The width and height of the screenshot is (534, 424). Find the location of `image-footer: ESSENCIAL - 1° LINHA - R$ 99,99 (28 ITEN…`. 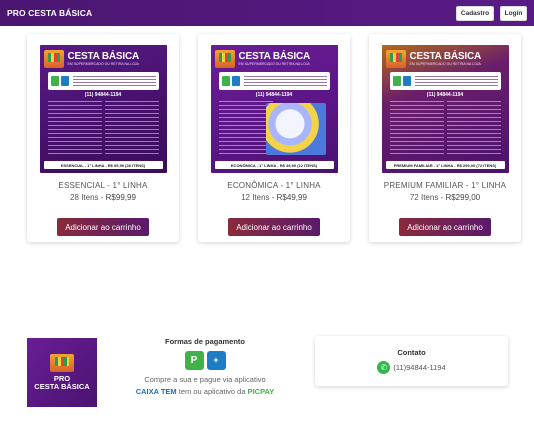

image-footer: ESSENCIAL - 1° LINHA - R$ 99,99 (28 ITEN… is located at coordinates (103, 165).